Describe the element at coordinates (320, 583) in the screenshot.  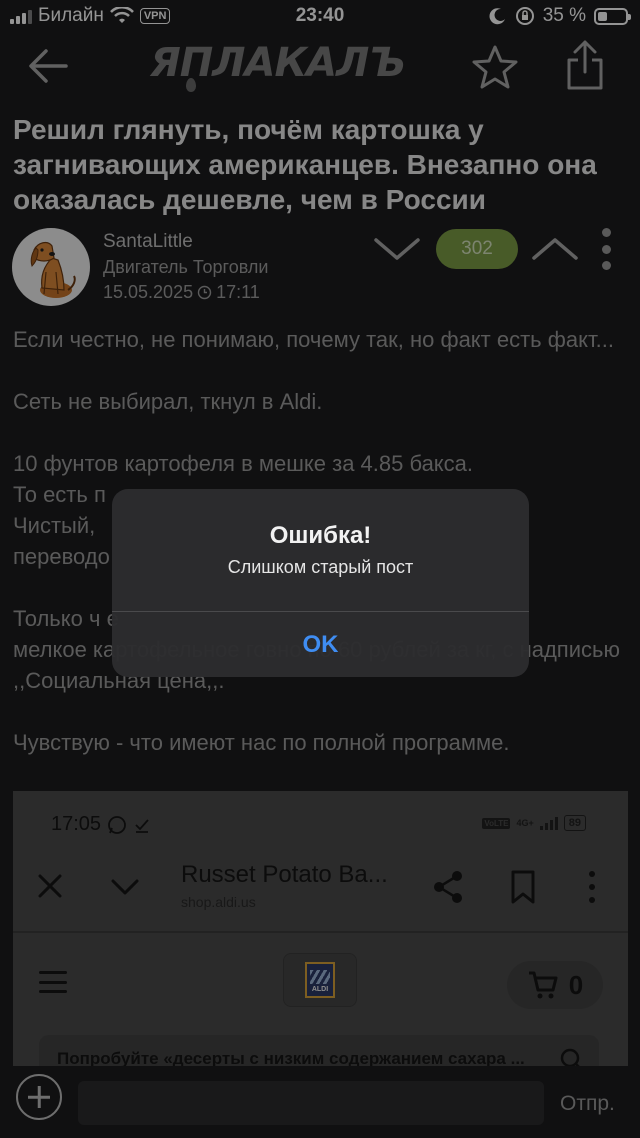
I see `error-alert-dialog: Ошибка! Слишком старый пост OK` at that location.